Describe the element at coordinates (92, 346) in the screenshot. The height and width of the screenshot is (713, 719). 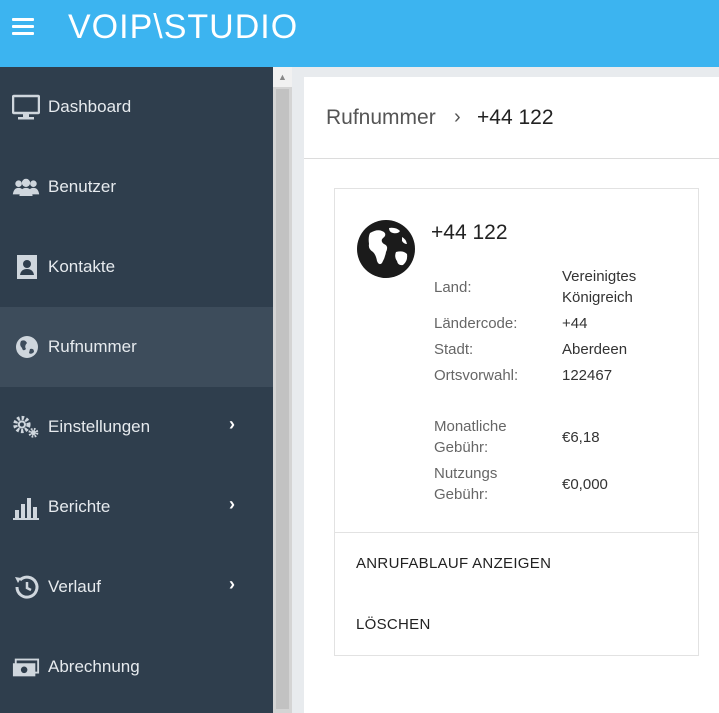
I see `sidebar-item-label: Rufnummer` at that location.